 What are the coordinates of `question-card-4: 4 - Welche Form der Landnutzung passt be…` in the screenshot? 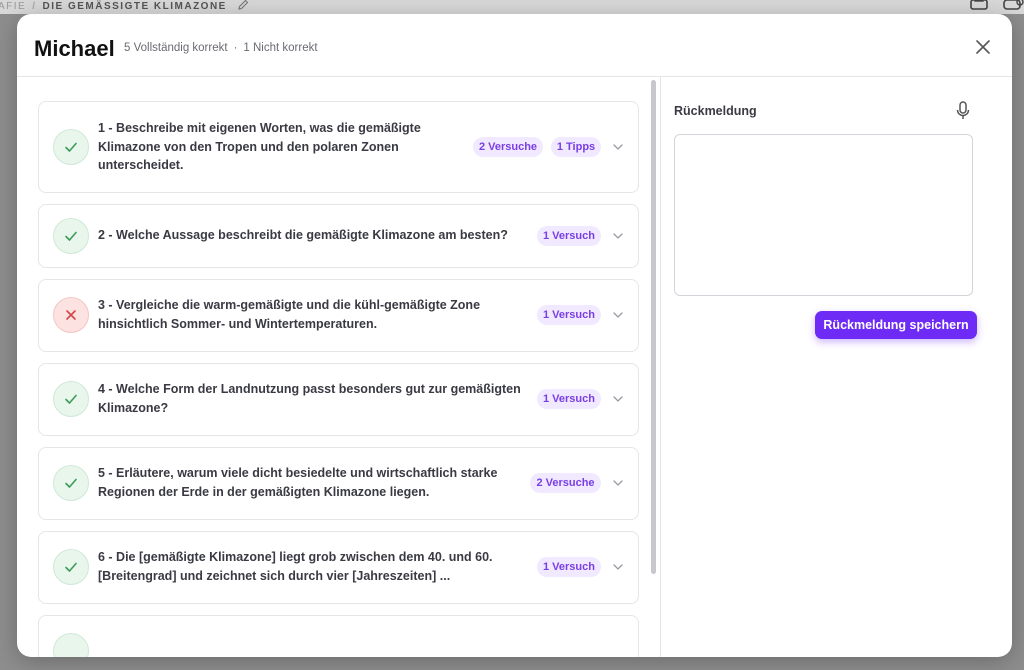 It's located at (338, 399).